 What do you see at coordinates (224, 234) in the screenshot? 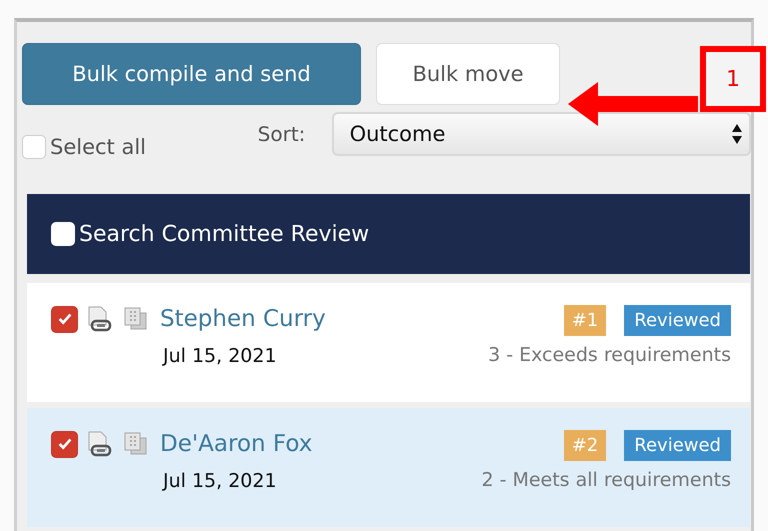
I see `group-title: Search Committee Review` at bounding box center [224, 234].